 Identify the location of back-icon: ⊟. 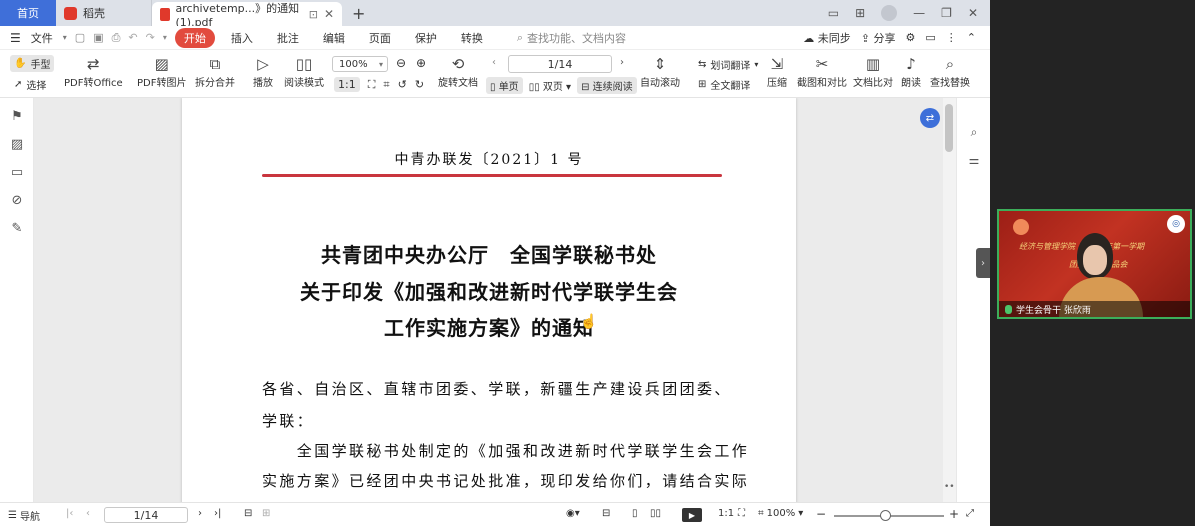
(248, 513).